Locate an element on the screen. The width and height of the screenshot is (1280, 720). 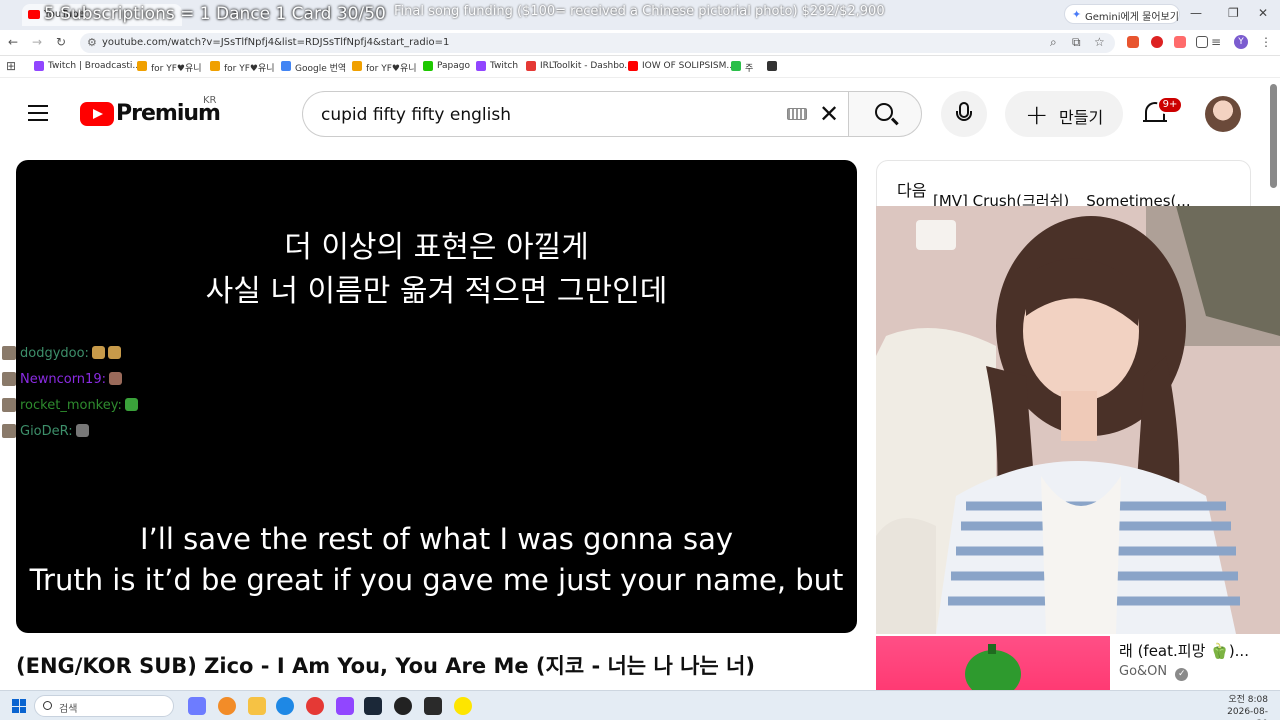
file-explorer-icon is located at coordinates (257, 706).